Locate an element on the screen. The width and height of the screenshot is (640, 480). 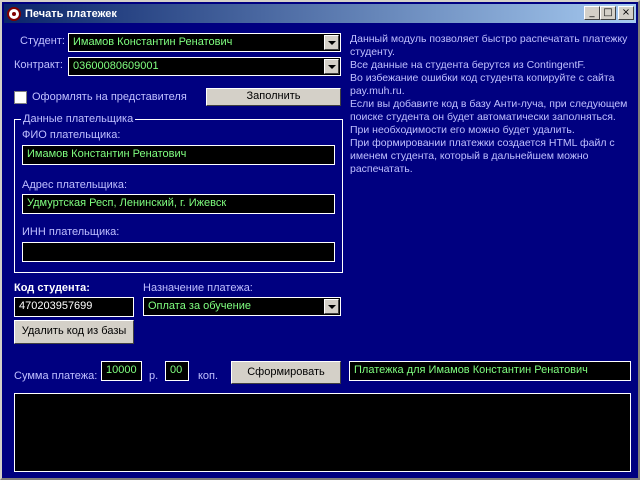
kop-label: коп. is located at coordinates (208, 376).